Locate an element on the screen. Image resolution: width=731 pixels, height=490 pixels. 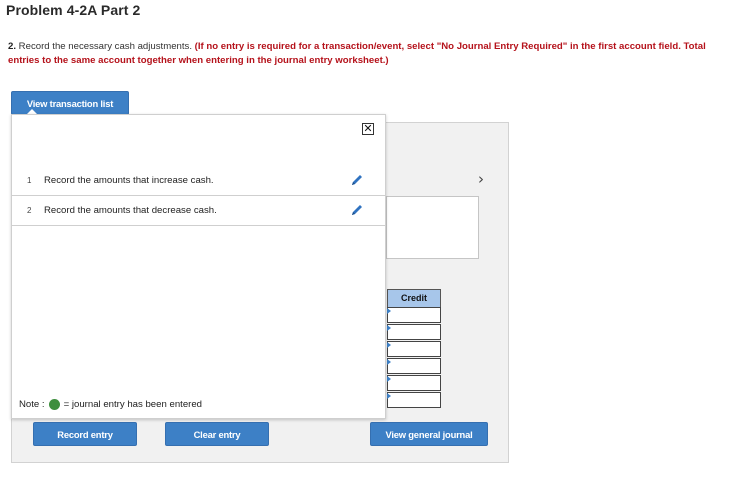
close-icon: ✕ is located at coordinates (368, 129).